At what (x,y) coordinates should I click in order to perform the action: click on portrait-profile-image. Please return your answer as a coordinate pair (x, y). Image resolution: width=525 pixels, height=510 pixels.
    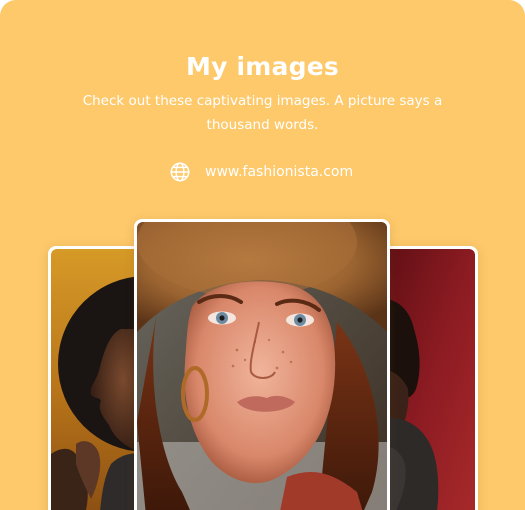
    Looking at the image, I should click on (98, 379).